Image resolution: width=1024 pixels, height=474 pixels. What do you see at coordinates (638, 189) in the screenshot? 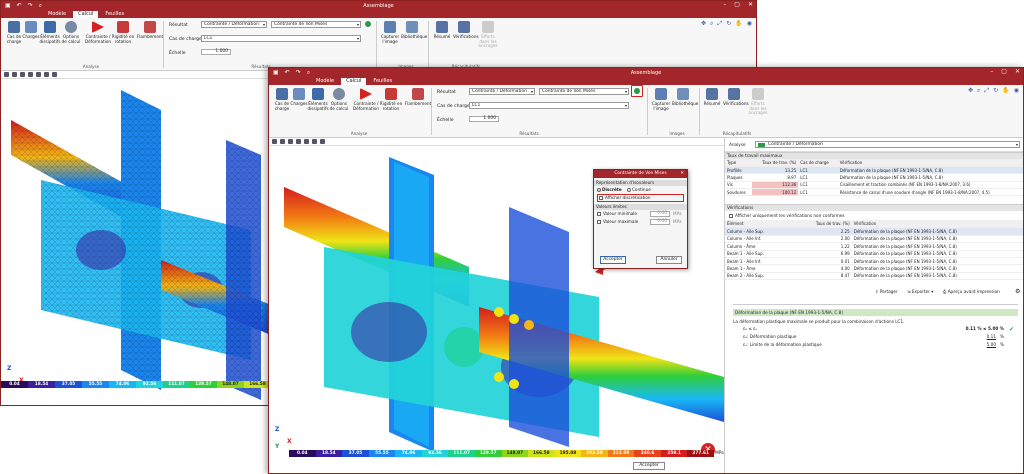
I see `continuous-radio: Continue` at bounding box center [638, 189].